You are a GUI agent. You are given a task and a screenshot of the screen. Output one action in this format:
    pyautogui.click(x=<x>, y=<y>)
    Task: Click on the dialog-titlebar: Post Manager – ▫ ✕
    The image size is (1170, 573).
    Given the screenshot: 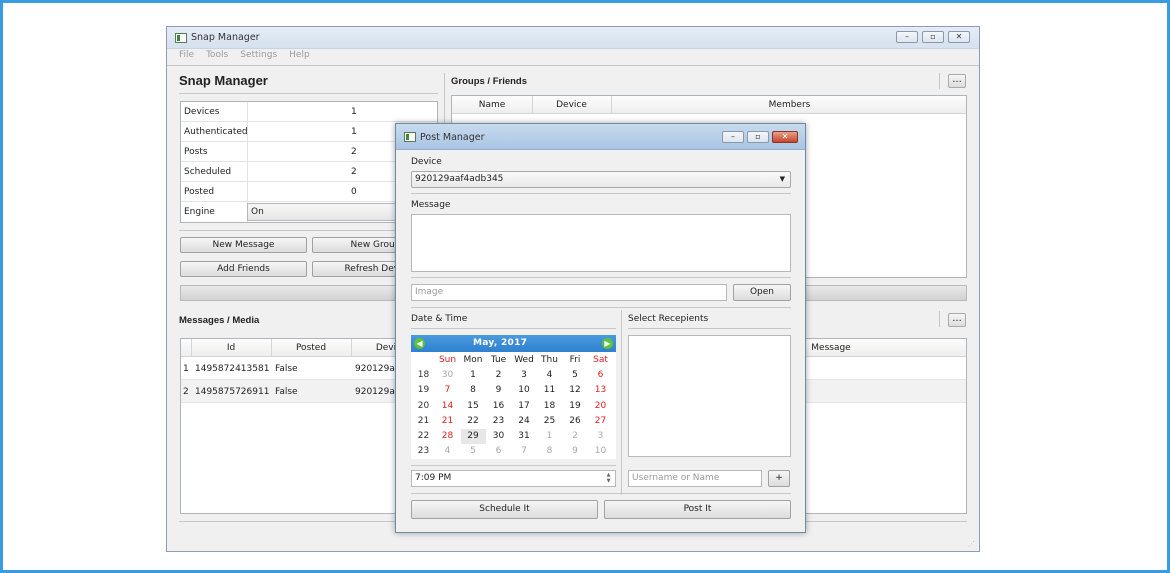 What is the action you would take?
    pyautogui.click(x=600, y=137)
    